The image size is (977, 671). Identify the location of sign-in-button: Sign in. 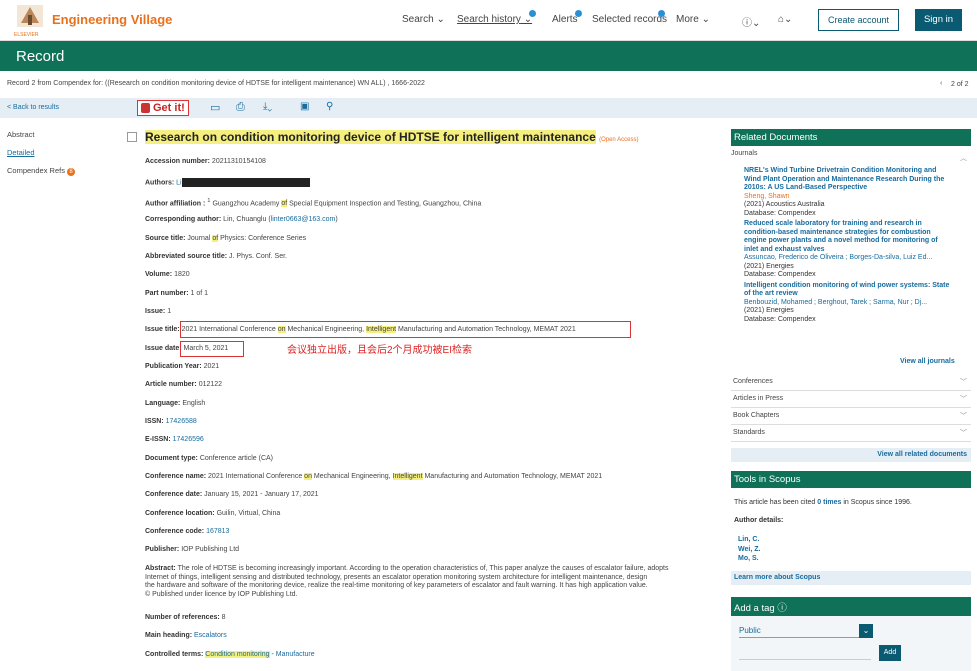
(938, 20).